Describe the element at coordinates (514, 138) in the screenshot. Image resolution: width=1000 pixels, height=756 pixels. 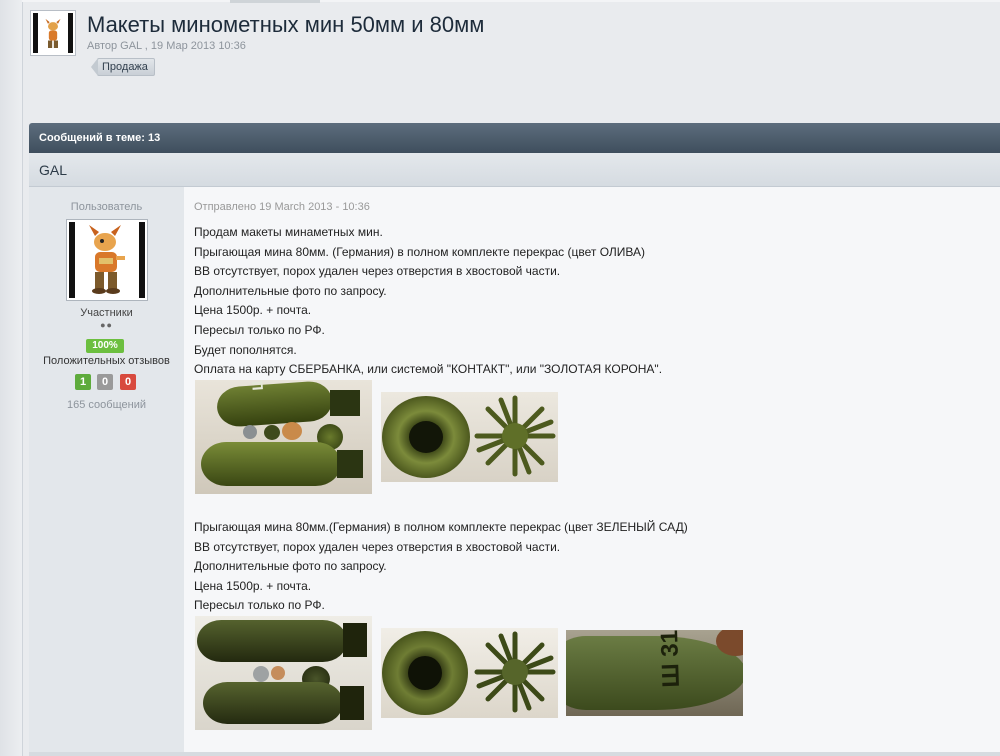
I see `thread-header-bar: Сообщений в теме: 13` at that location.